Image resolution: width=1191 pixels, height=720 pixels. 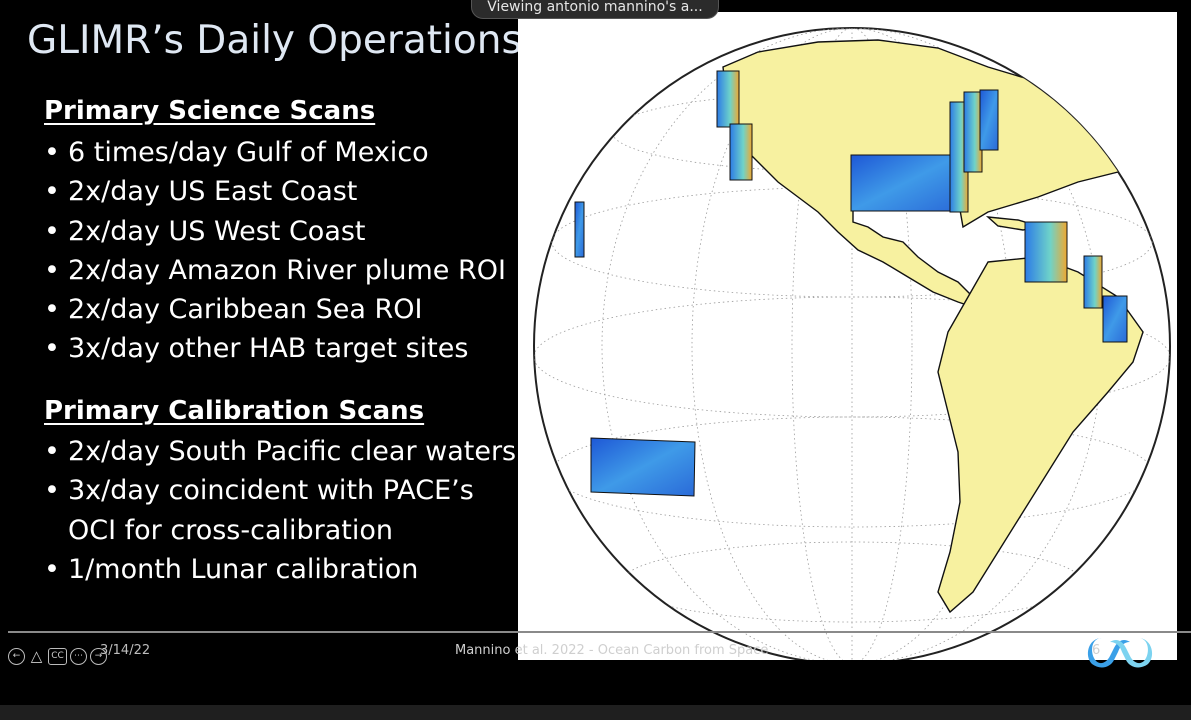 I want to click on forward-icon: →, so click(x=98, y=656).